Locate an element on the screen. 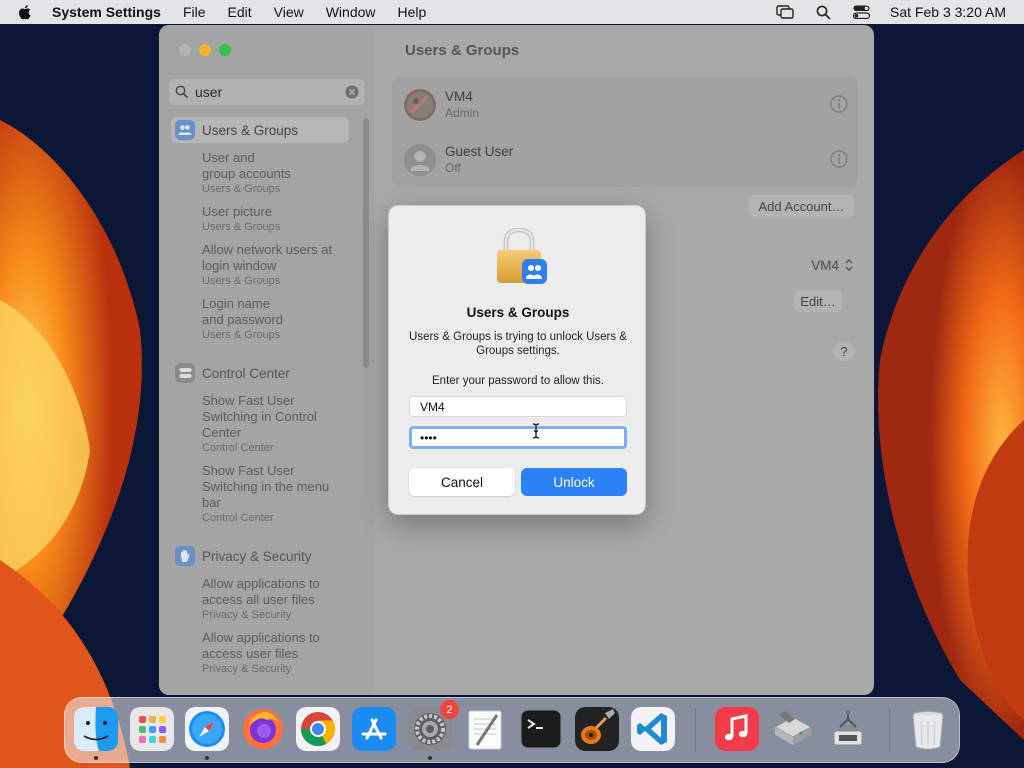  sidebar-scrollbar is located at coordinates (366, 243).